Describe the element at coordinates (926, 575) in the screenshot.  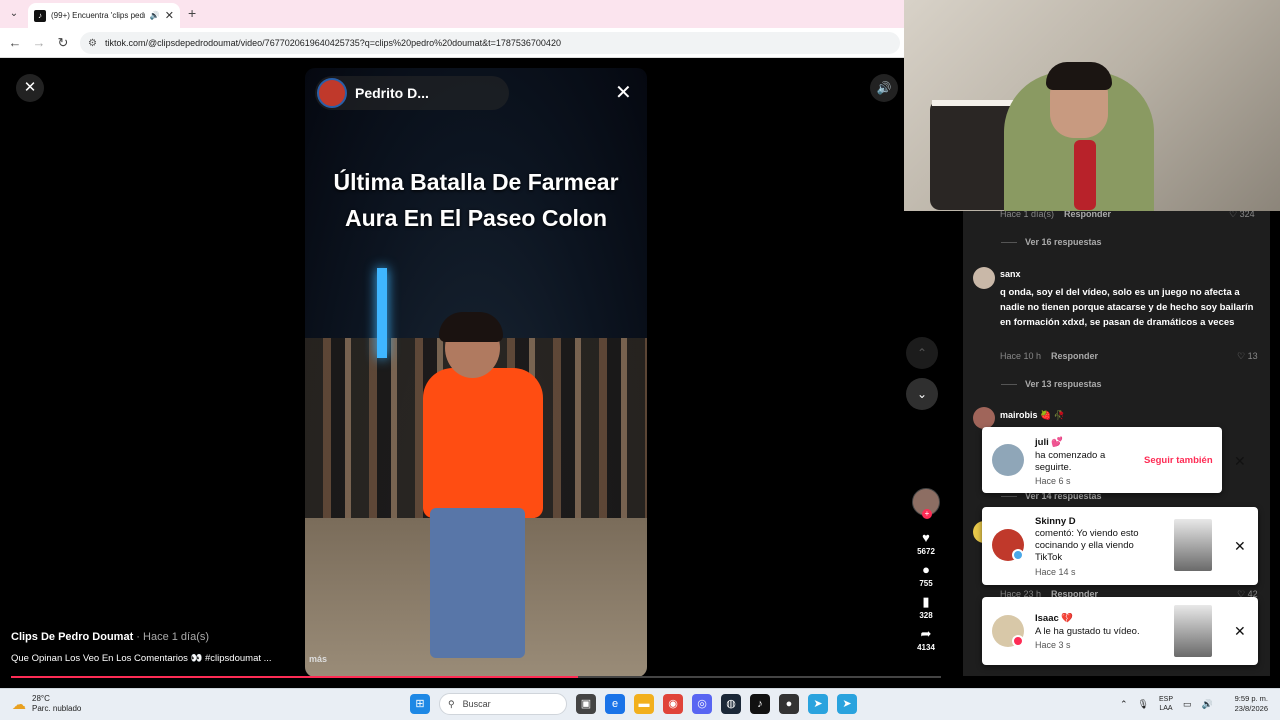
I see `comment-button: ● 755` at that location.